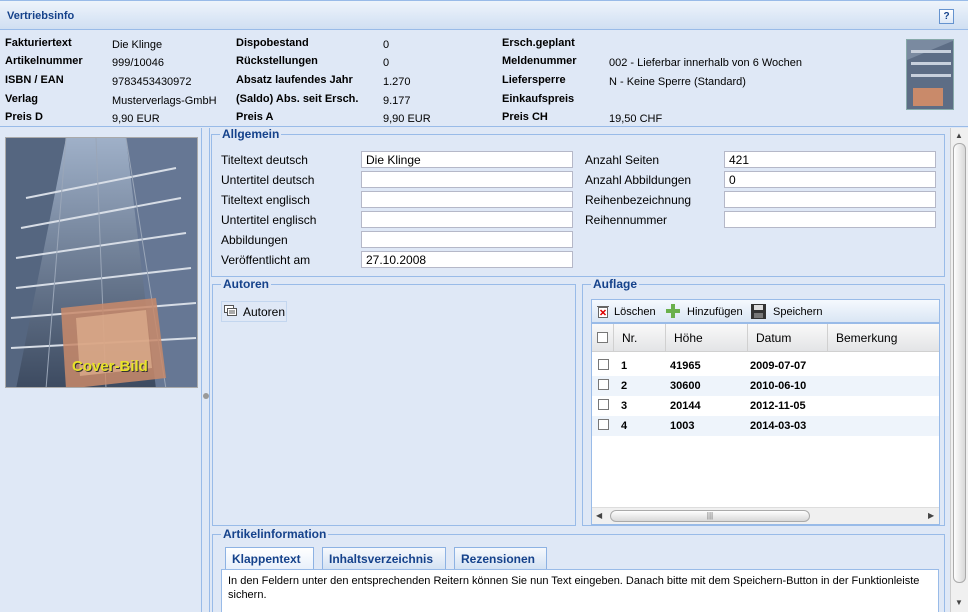 Image resolution: width=968 pixels, height=612 pixels. What do you see at coordinates (626, 220) in the screenshot?
I see `field-label: Reihennummer` at bounding box center [626, 220].